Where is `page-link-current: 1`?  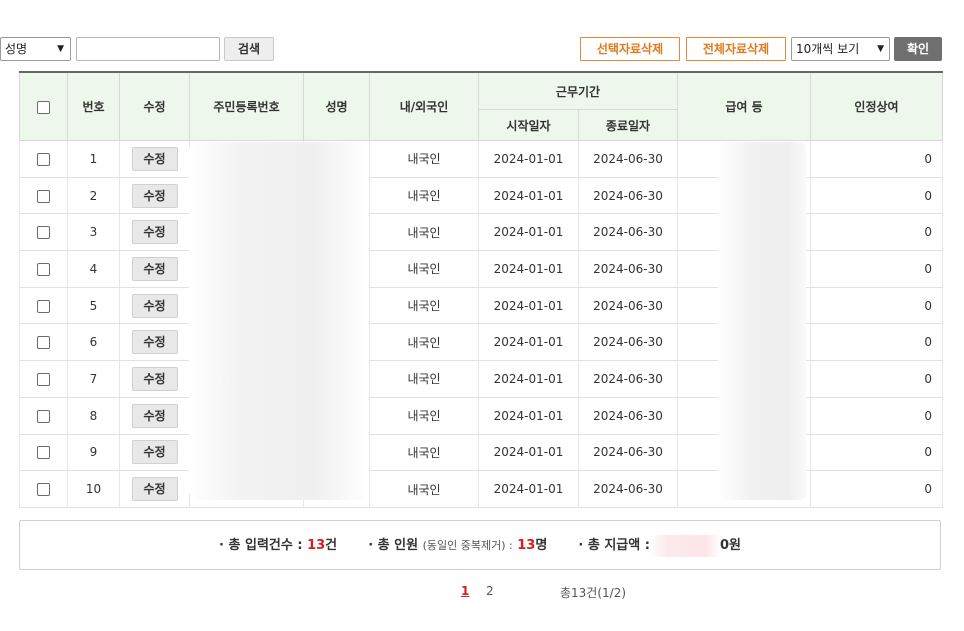 page-link-current: 1 is located at coordinates (465, 591).